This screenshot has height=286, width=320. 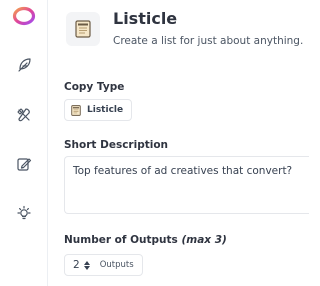 What do you see at coordinates (76, 110) in the screenshot?
I see `listicle-chip-icon` at bounding box center [76, 110].